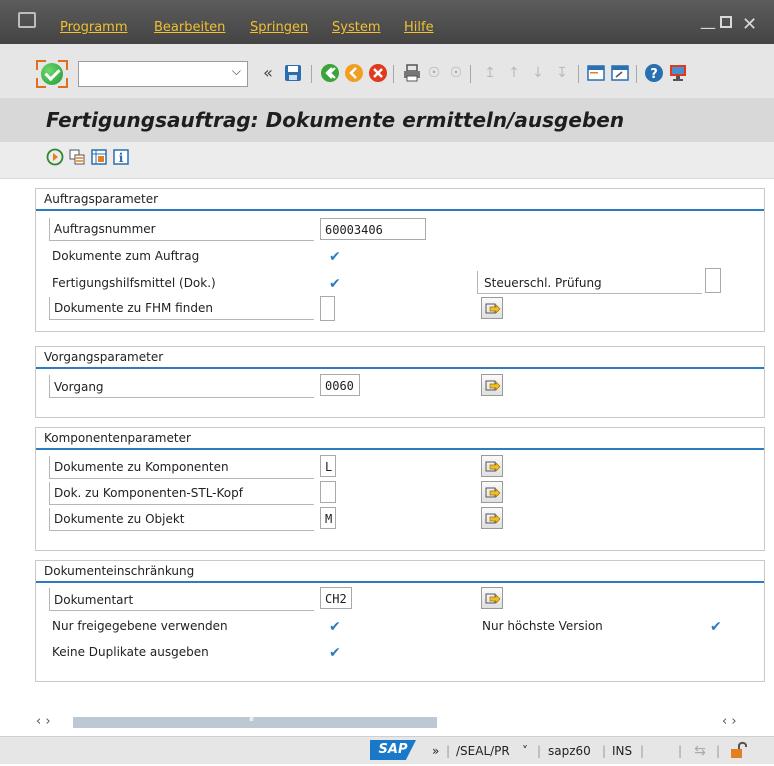 The width and height of the screenshot is (774, 766). I want to click on previous-page-icon: ↑, so click(514, 73).